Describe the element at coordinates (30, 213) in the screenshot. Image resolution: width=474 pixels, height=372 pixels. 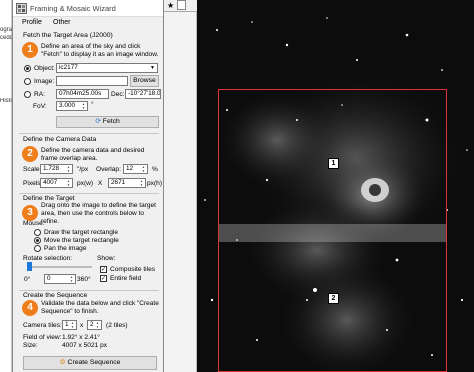
I see `step-3-badge: 3` at that location.